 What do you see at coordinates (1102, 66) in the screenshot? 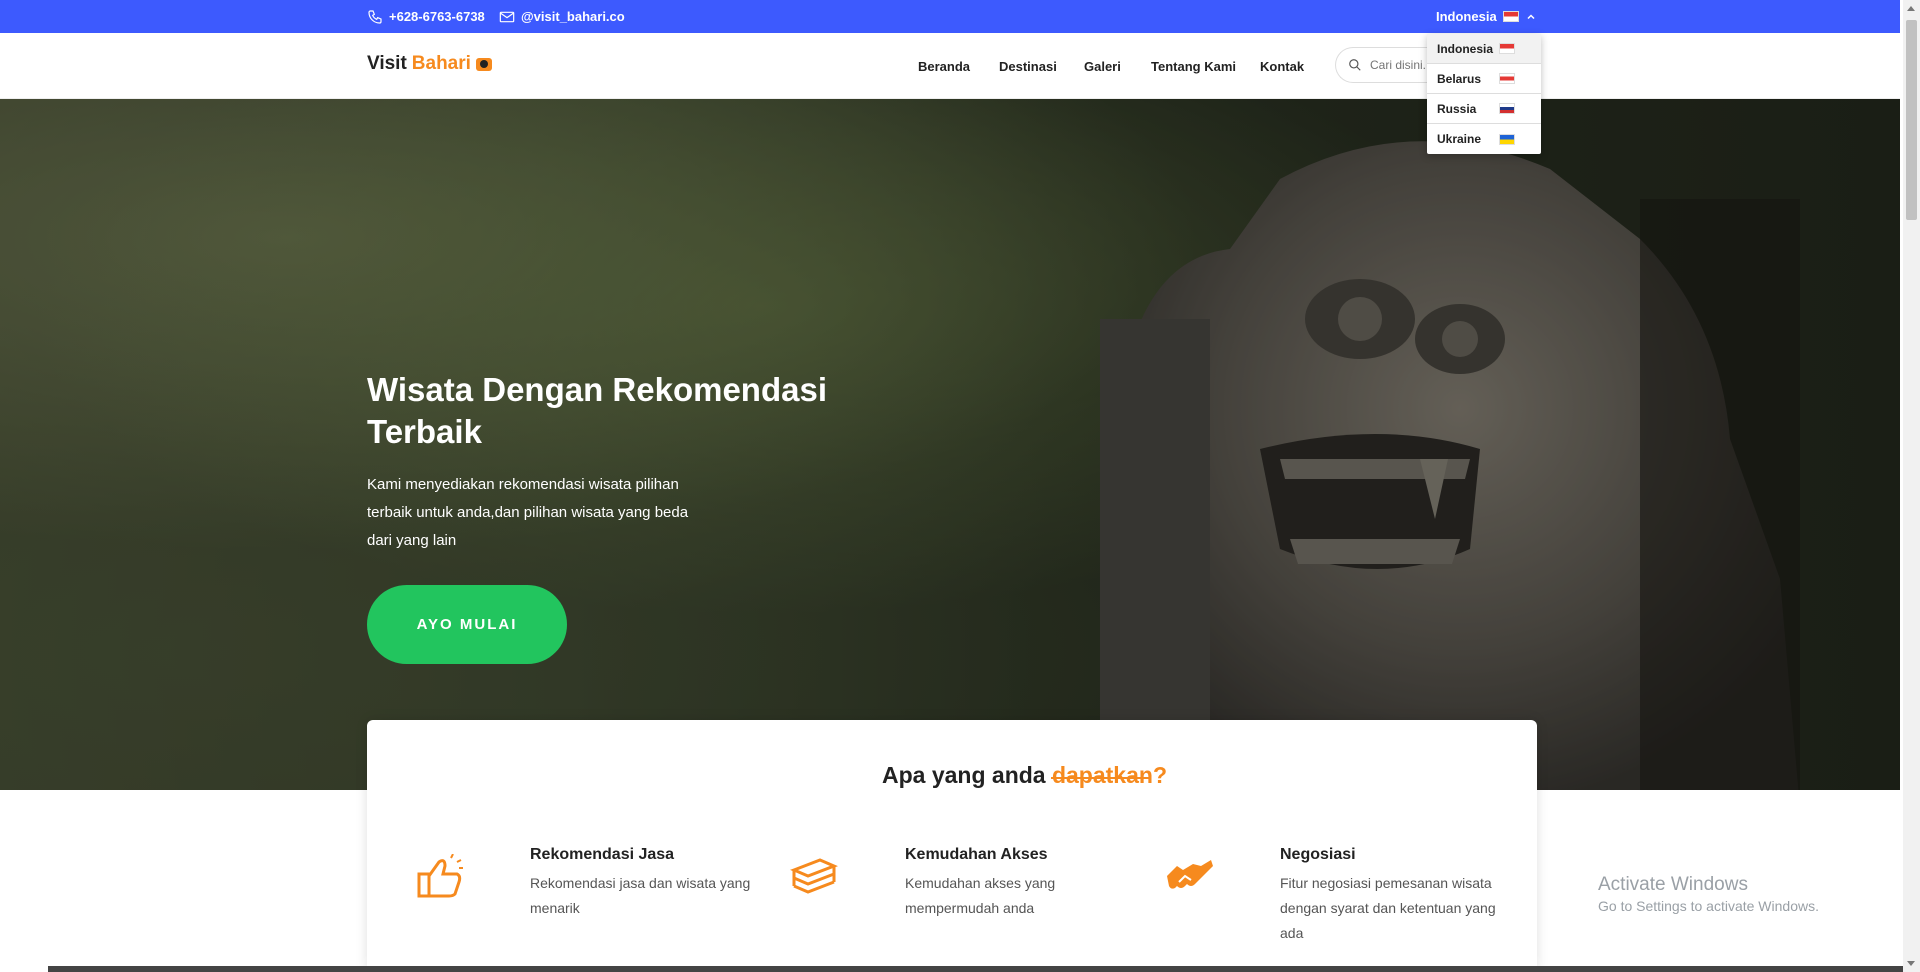
I see `nav-galeri: Galeri` at bounding box center [1102, 66].